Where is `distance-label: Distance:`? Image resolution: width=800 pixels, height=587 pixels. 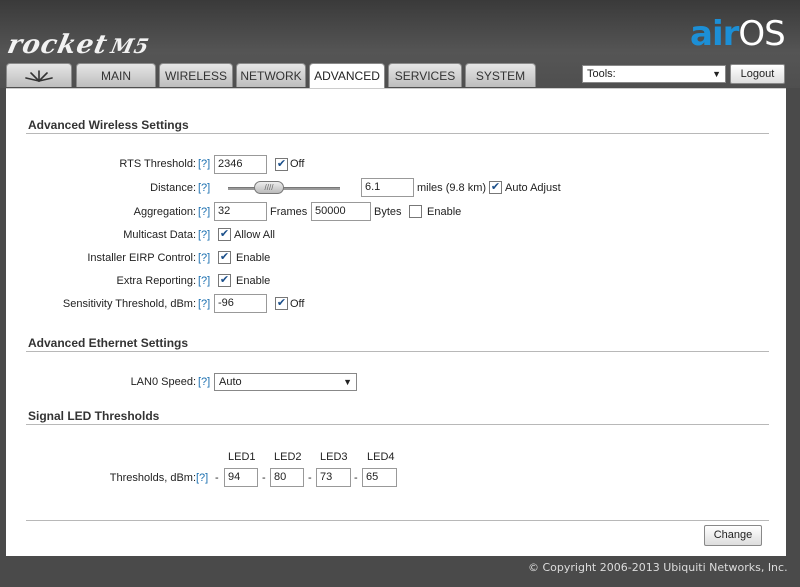 distance-label: Distance: is located at coordinates (173, 188).